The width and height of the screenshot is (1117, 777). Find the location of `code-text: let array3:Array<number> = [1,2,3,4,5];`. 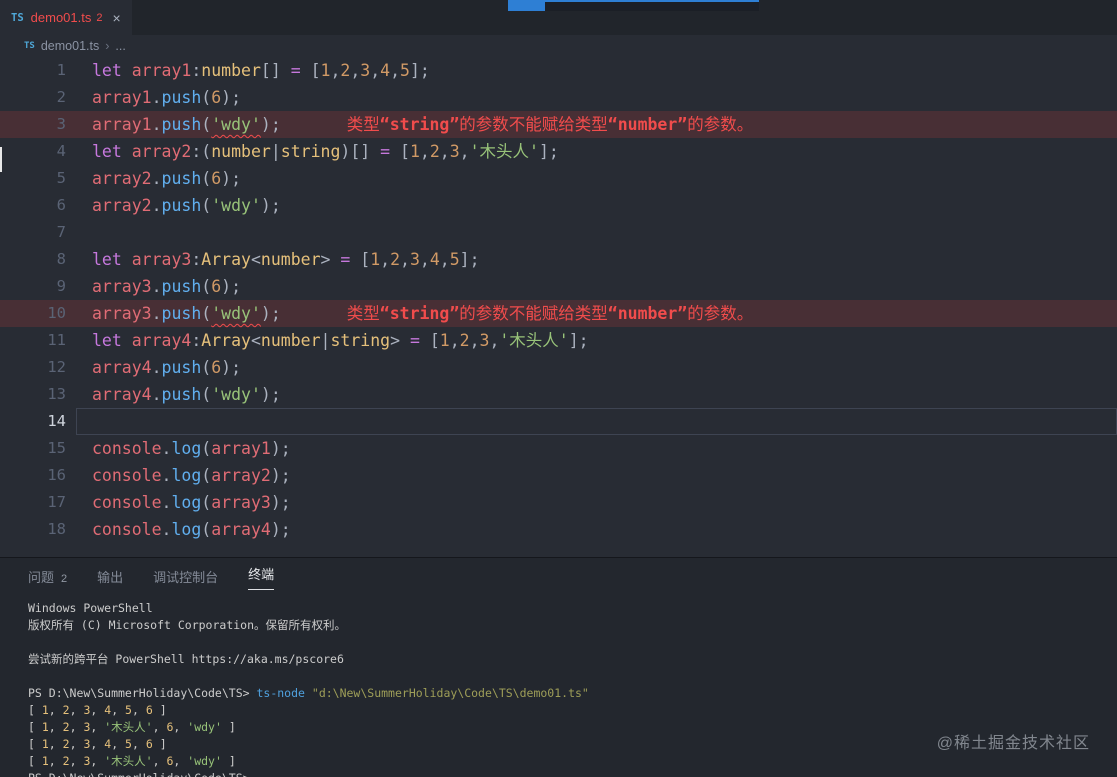

code-text: let array3:Array<number> = [1,2,3,4,5]; is located at coordinates (286, 259).